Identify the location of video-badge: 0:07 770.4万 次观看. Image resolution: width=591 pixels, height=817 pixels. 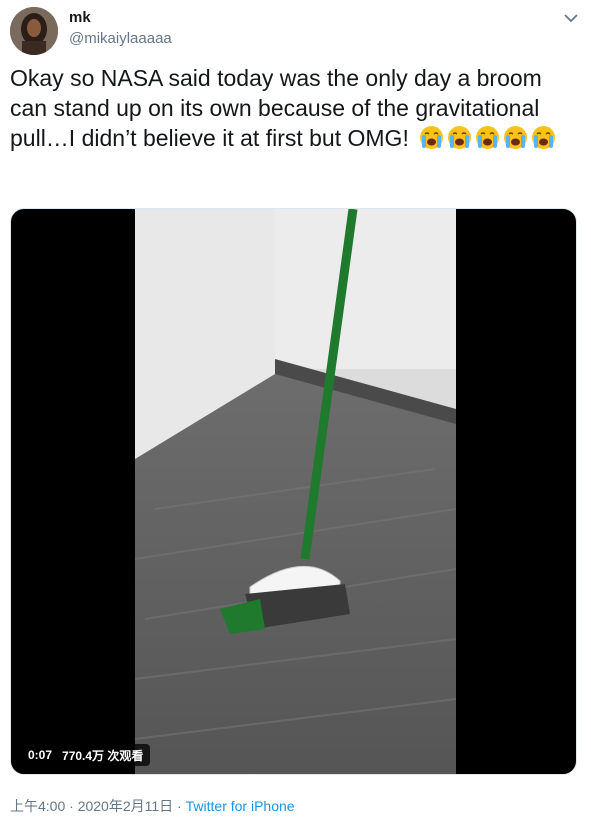
(86, 755).